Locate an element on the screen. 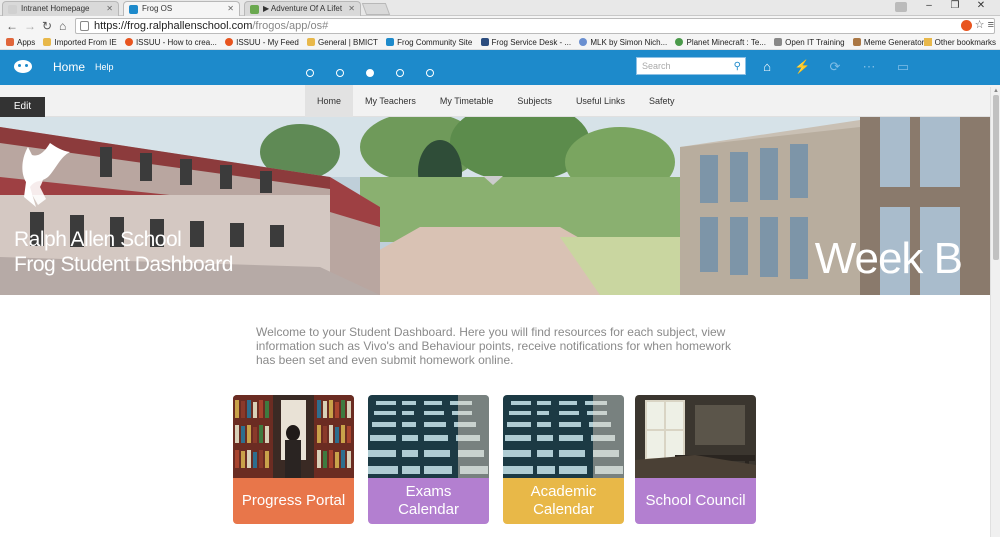 The image size is (1000, 537). tile-exams-calendar: Exams Calendar is located at coordinates (428, 459).